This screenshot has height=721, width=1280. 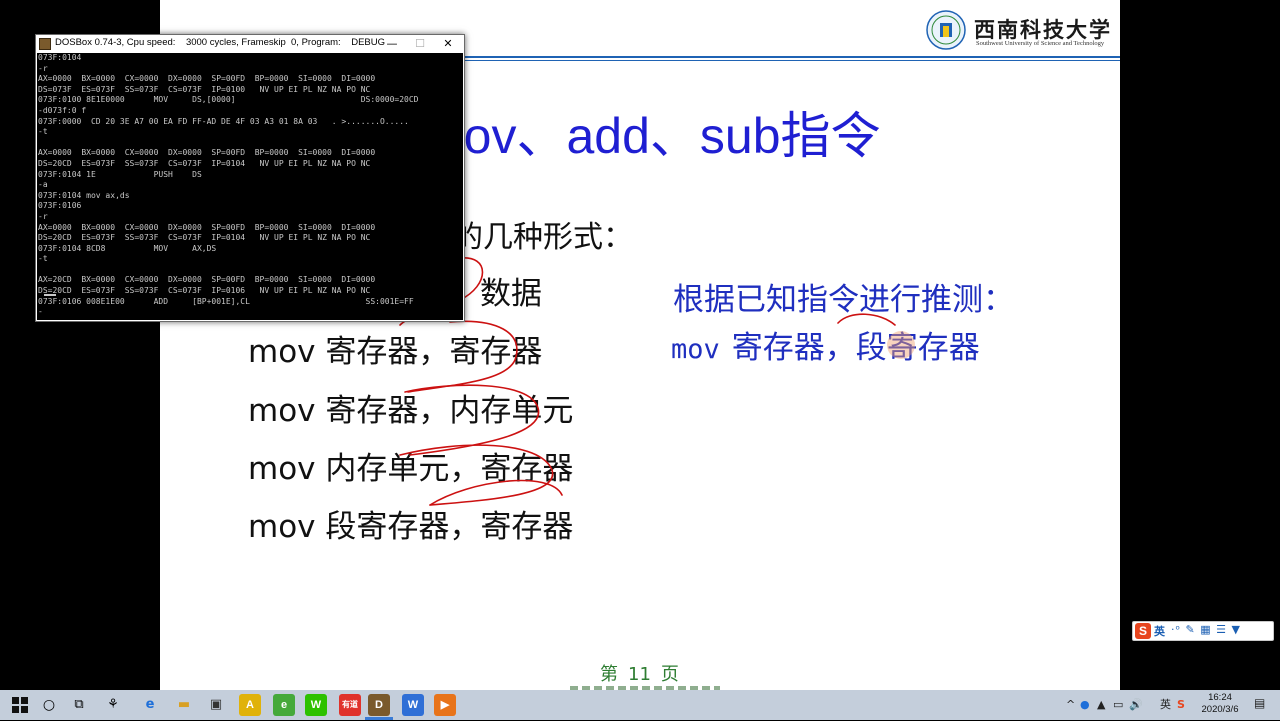 I want to click on university-emblem-icon, so click(x=946, y=30).